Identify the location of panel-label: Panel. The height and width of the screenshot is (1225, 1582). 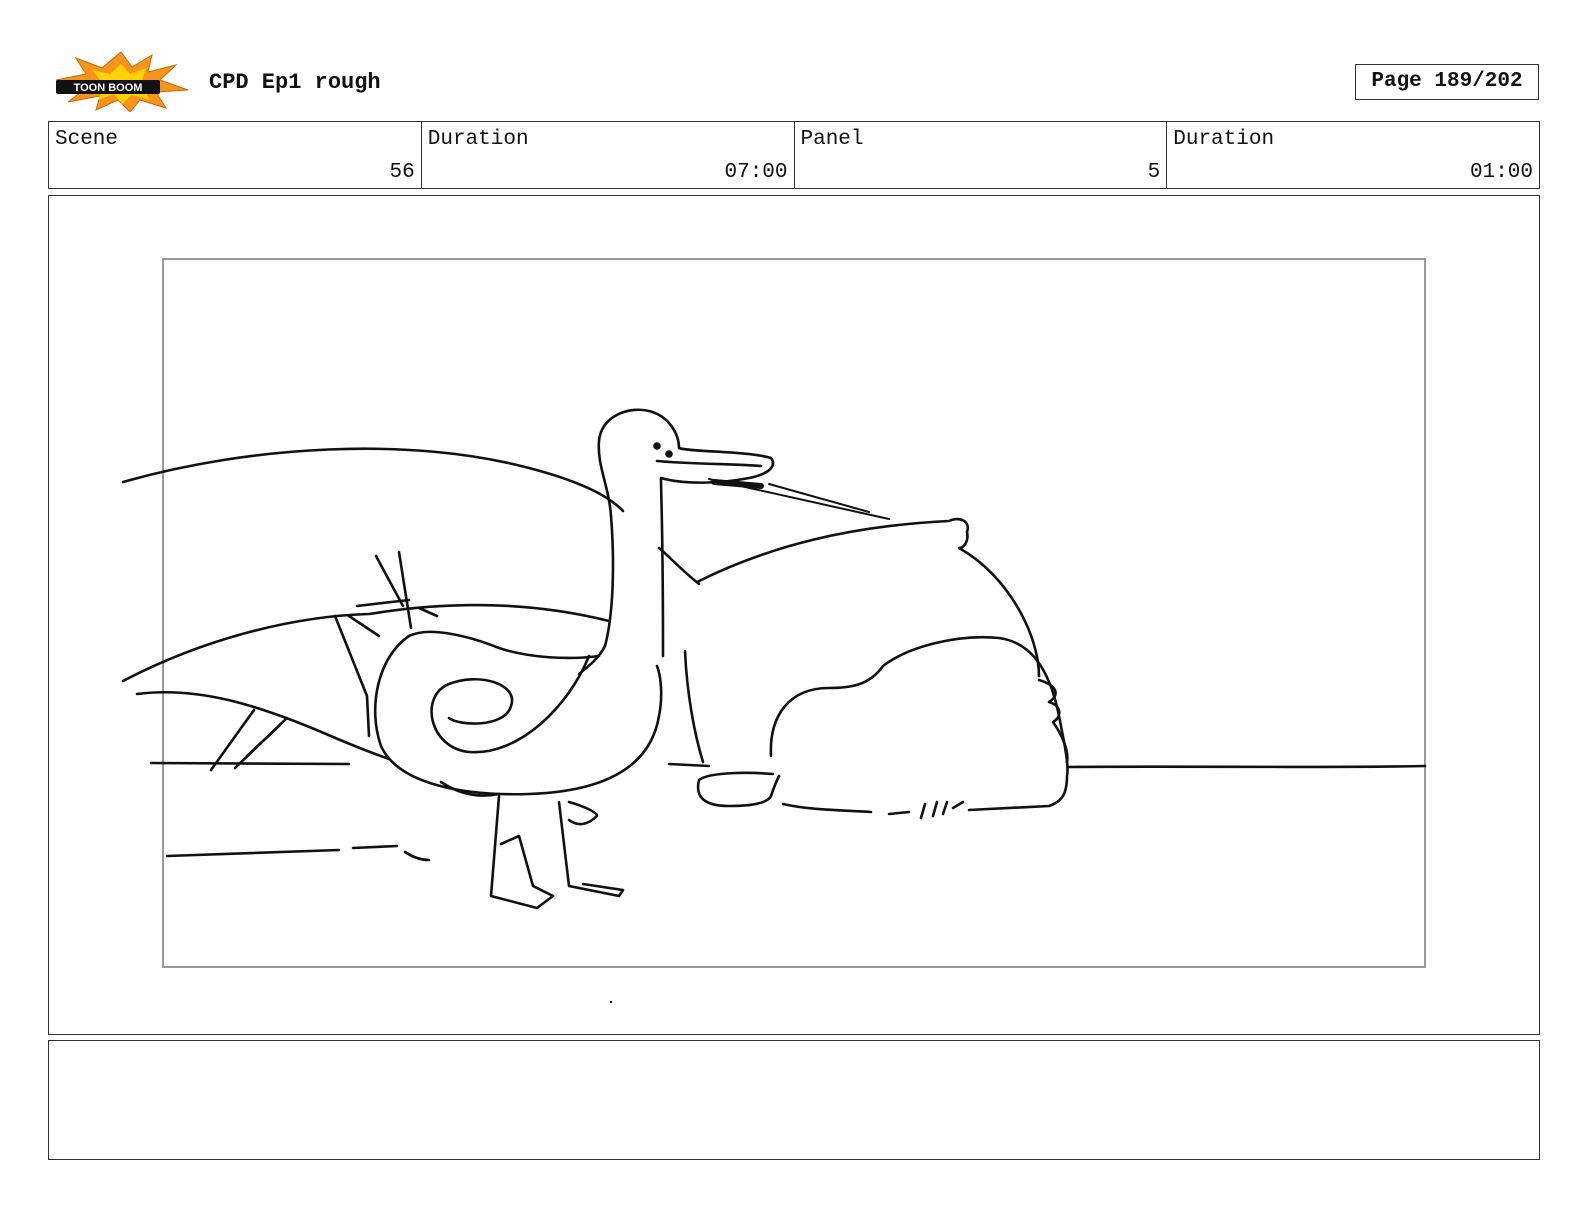
(832, 139).